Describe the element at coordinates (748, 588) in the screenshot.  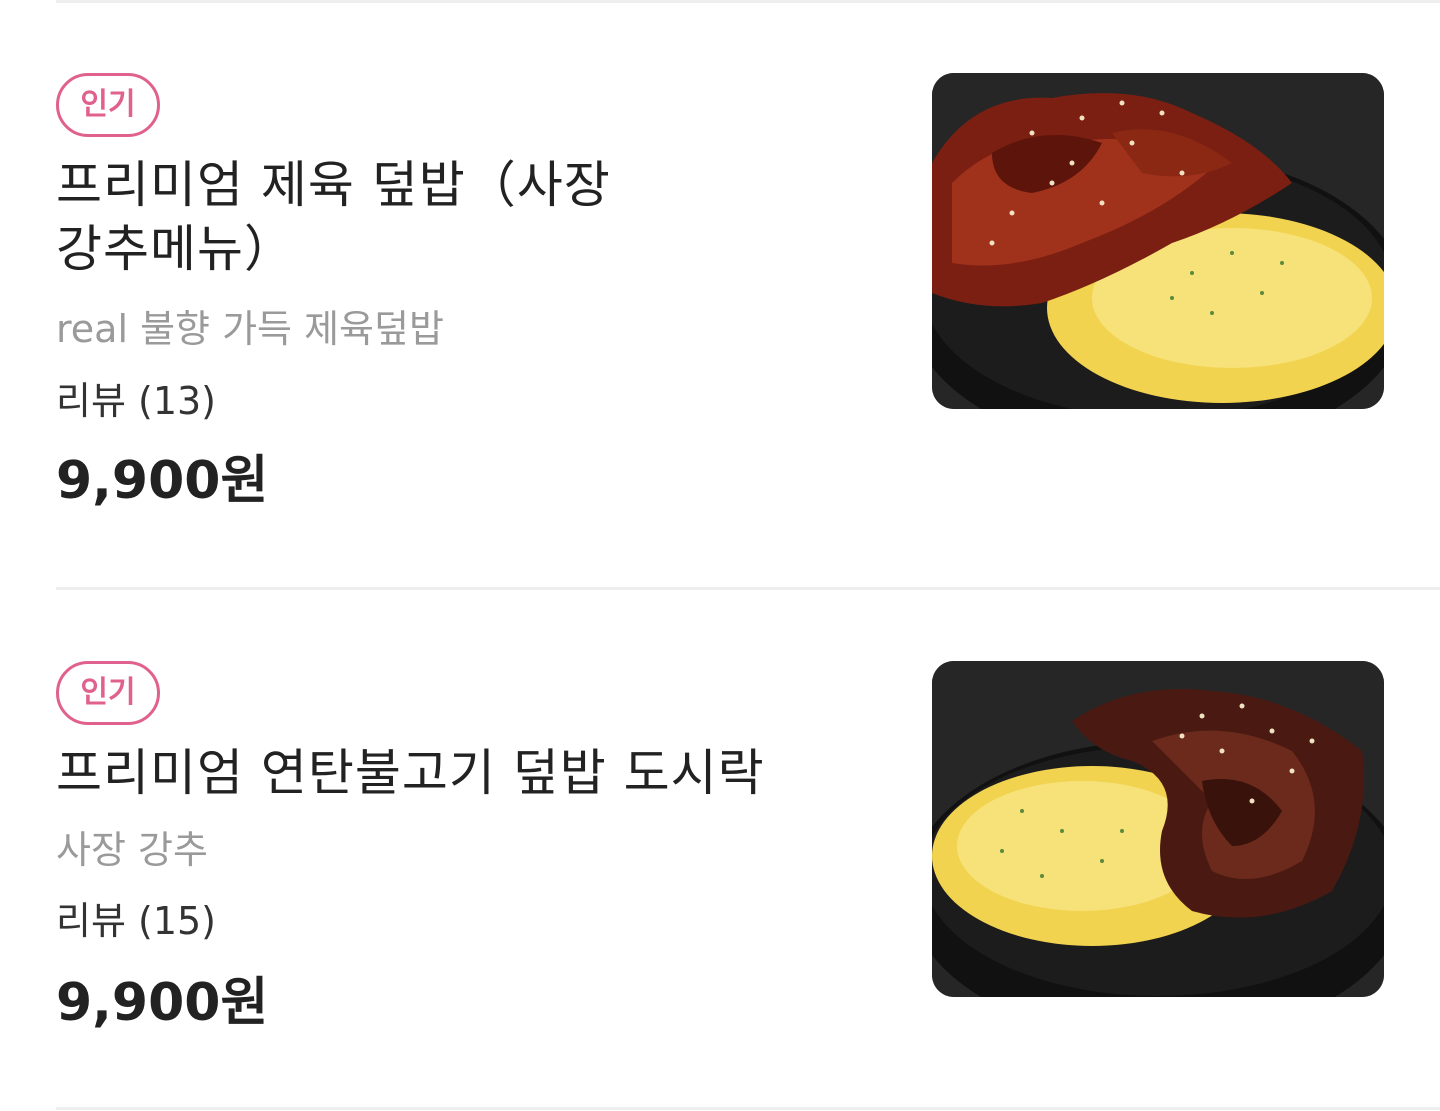
I see `item-divider` at that location.